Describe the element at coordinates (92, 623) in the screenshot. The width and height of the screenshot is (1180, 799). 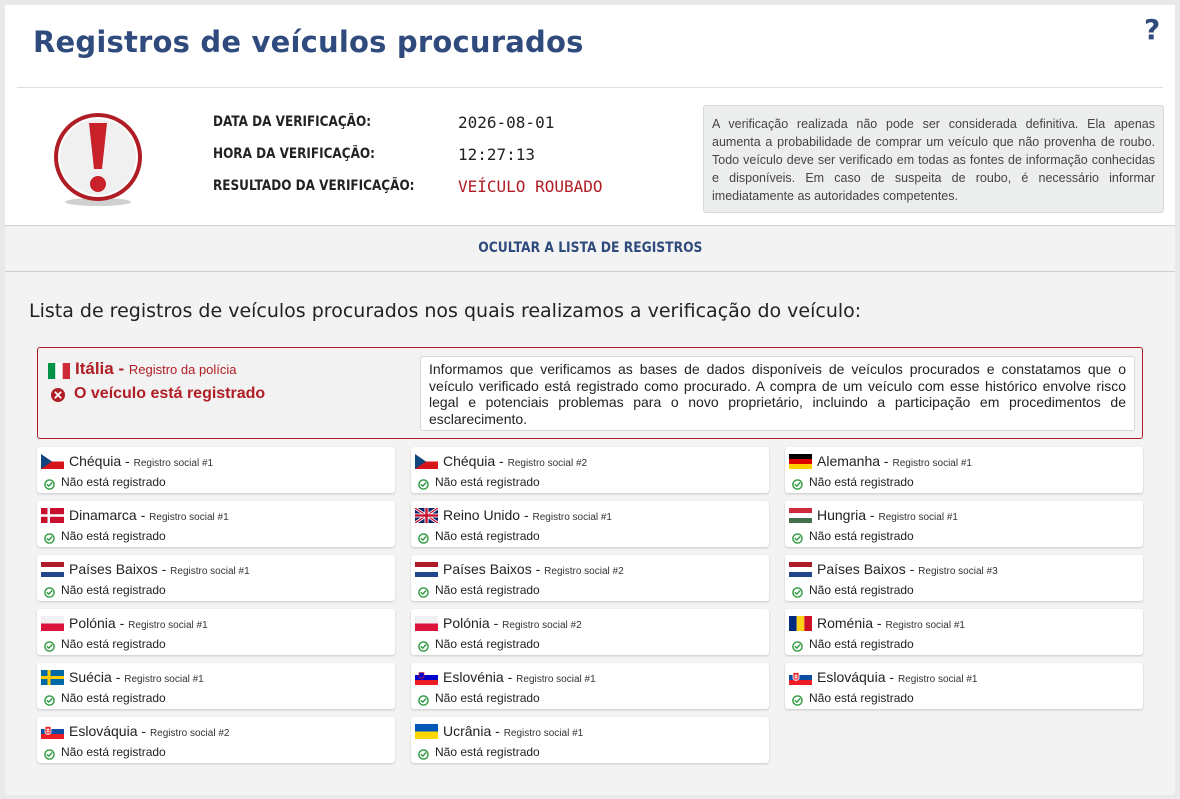
I see `registry-country-name: Polónia` at that location.